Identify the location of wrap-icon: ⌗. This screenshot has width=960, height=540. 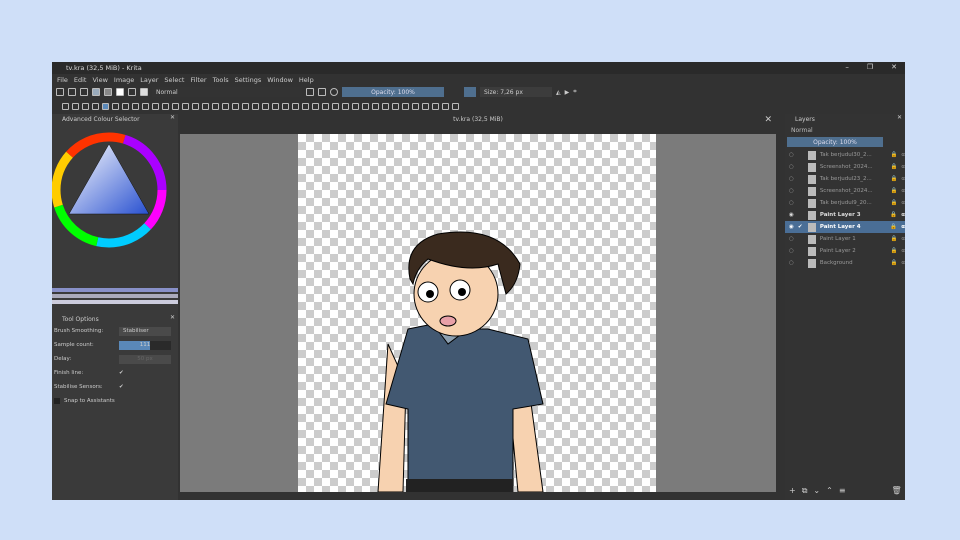
(574, 92).